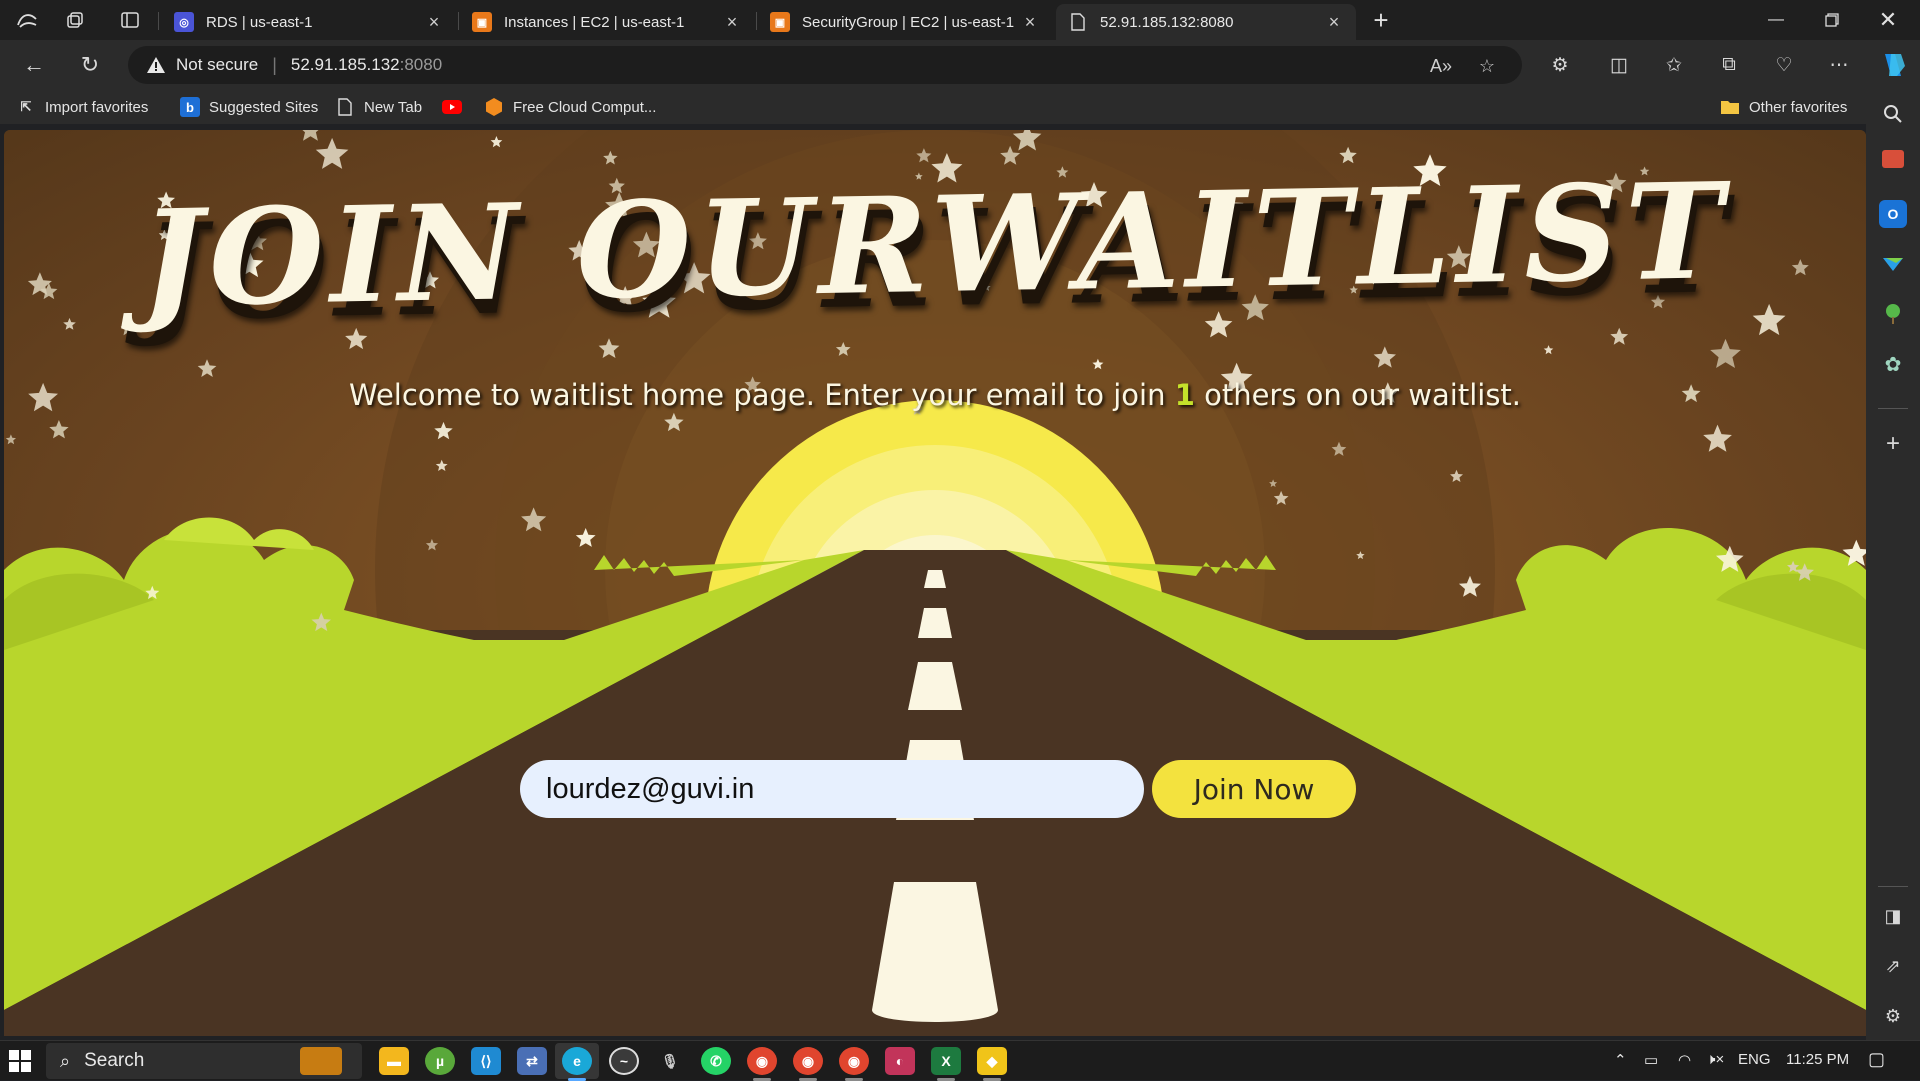 The height and width of the screenshot is (1081, 1920). I want to click on mysql-workbench-icon: ◐, so click(900, 1061).